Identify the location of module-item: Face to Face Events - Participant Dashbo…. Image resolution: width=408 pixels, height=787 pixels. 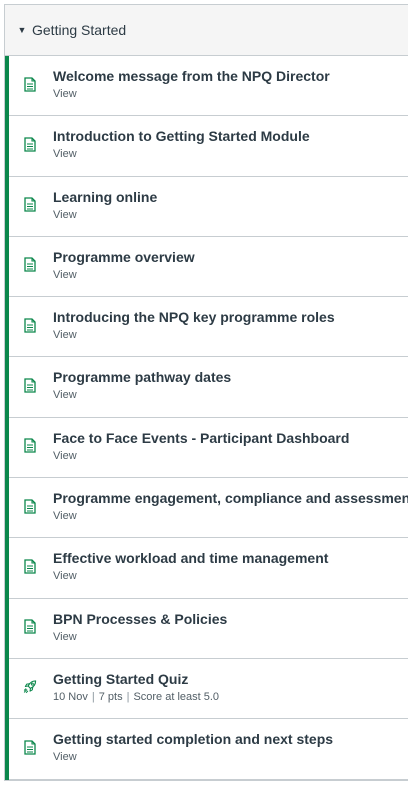
(206, 448).